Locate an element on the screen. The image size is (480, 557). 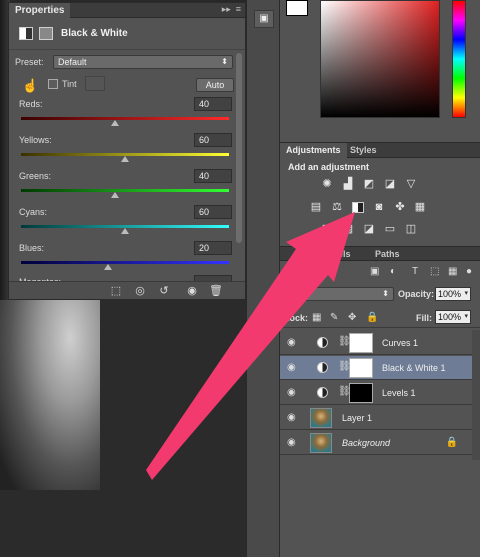
visibility-icon: ◉ is located at coordinates (192, 291).